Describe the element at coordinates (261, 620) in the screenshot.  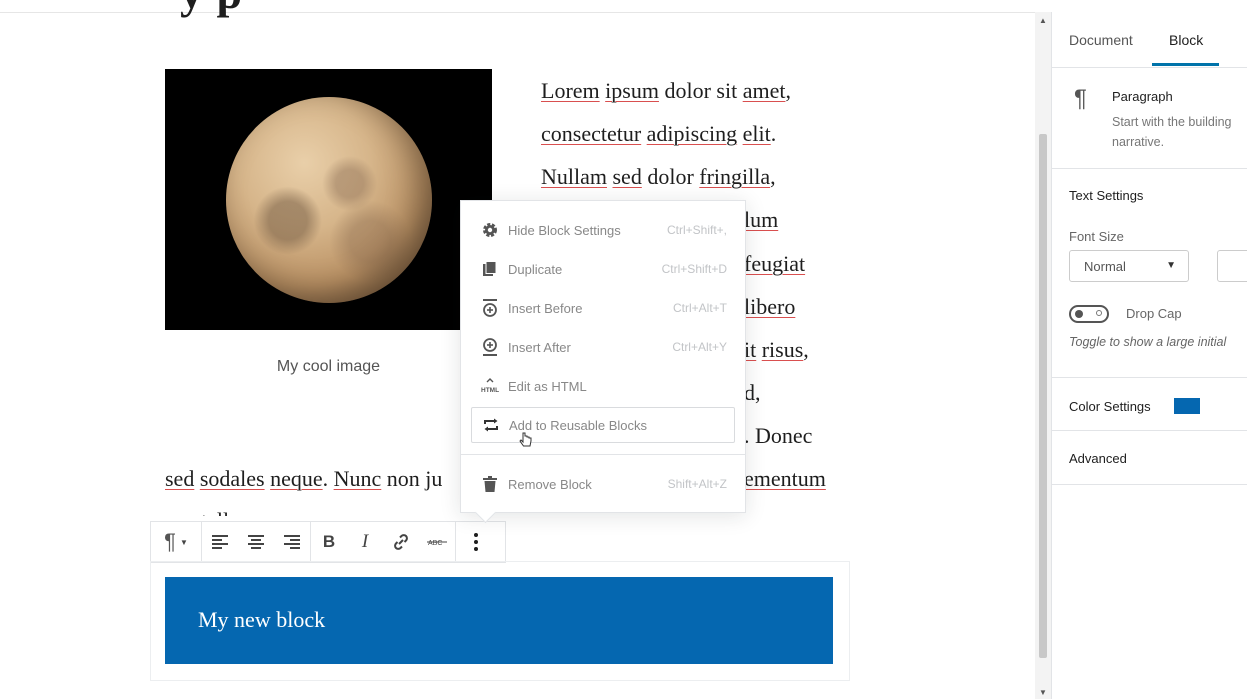
I see `new-block-text: My new block` at that location.